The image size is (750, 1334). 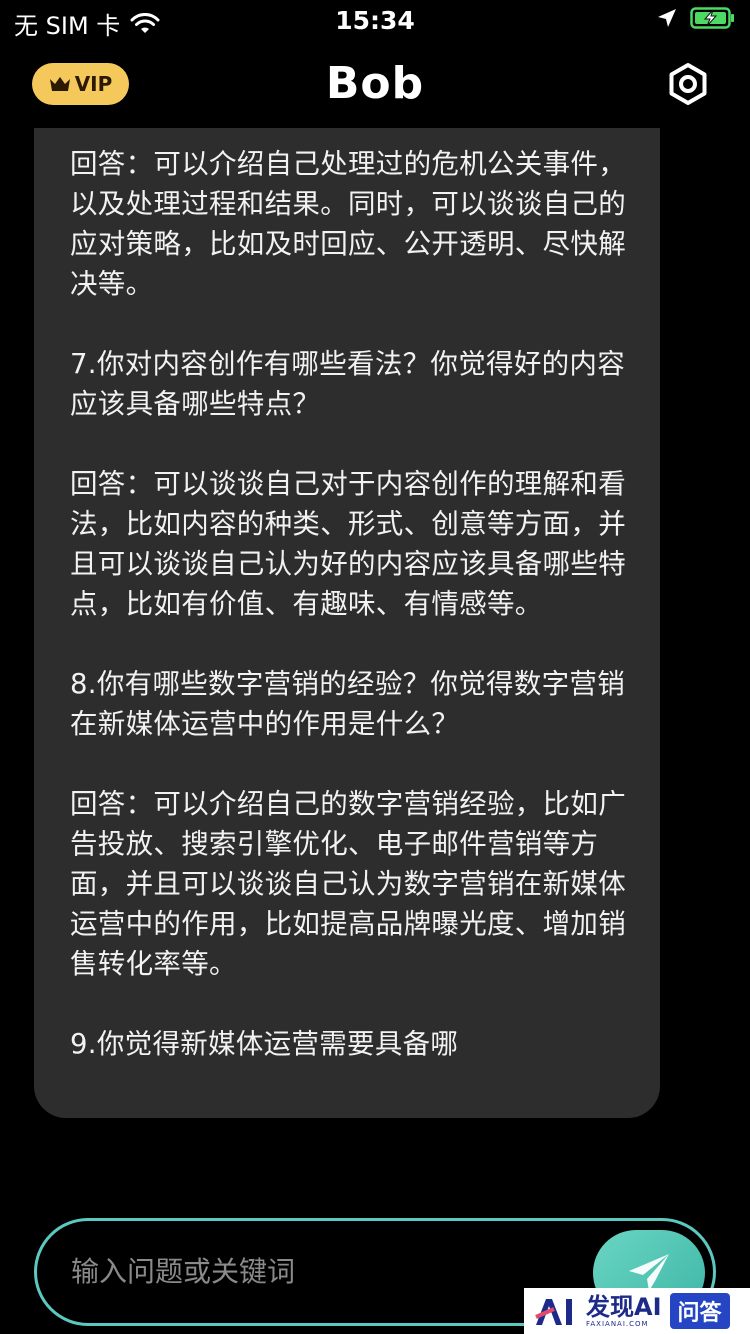 I want to click on message-paragraph: 7.你对内容创作有哪些看法？你觉得好的内容应该具备哪些特点？, so click(x=348, y=384).